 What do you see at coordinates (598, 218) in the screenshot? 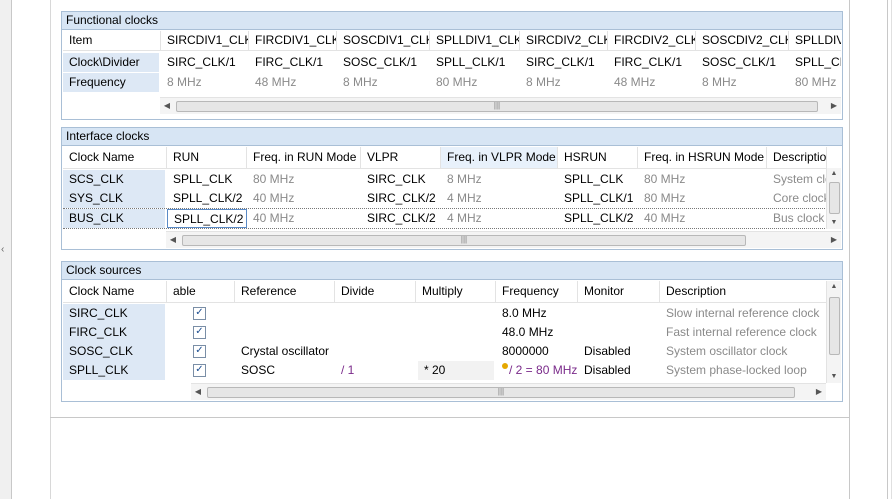
I see `hsrun-source-cell: SPLL_CLK/2` at bounding box center [598, 218].